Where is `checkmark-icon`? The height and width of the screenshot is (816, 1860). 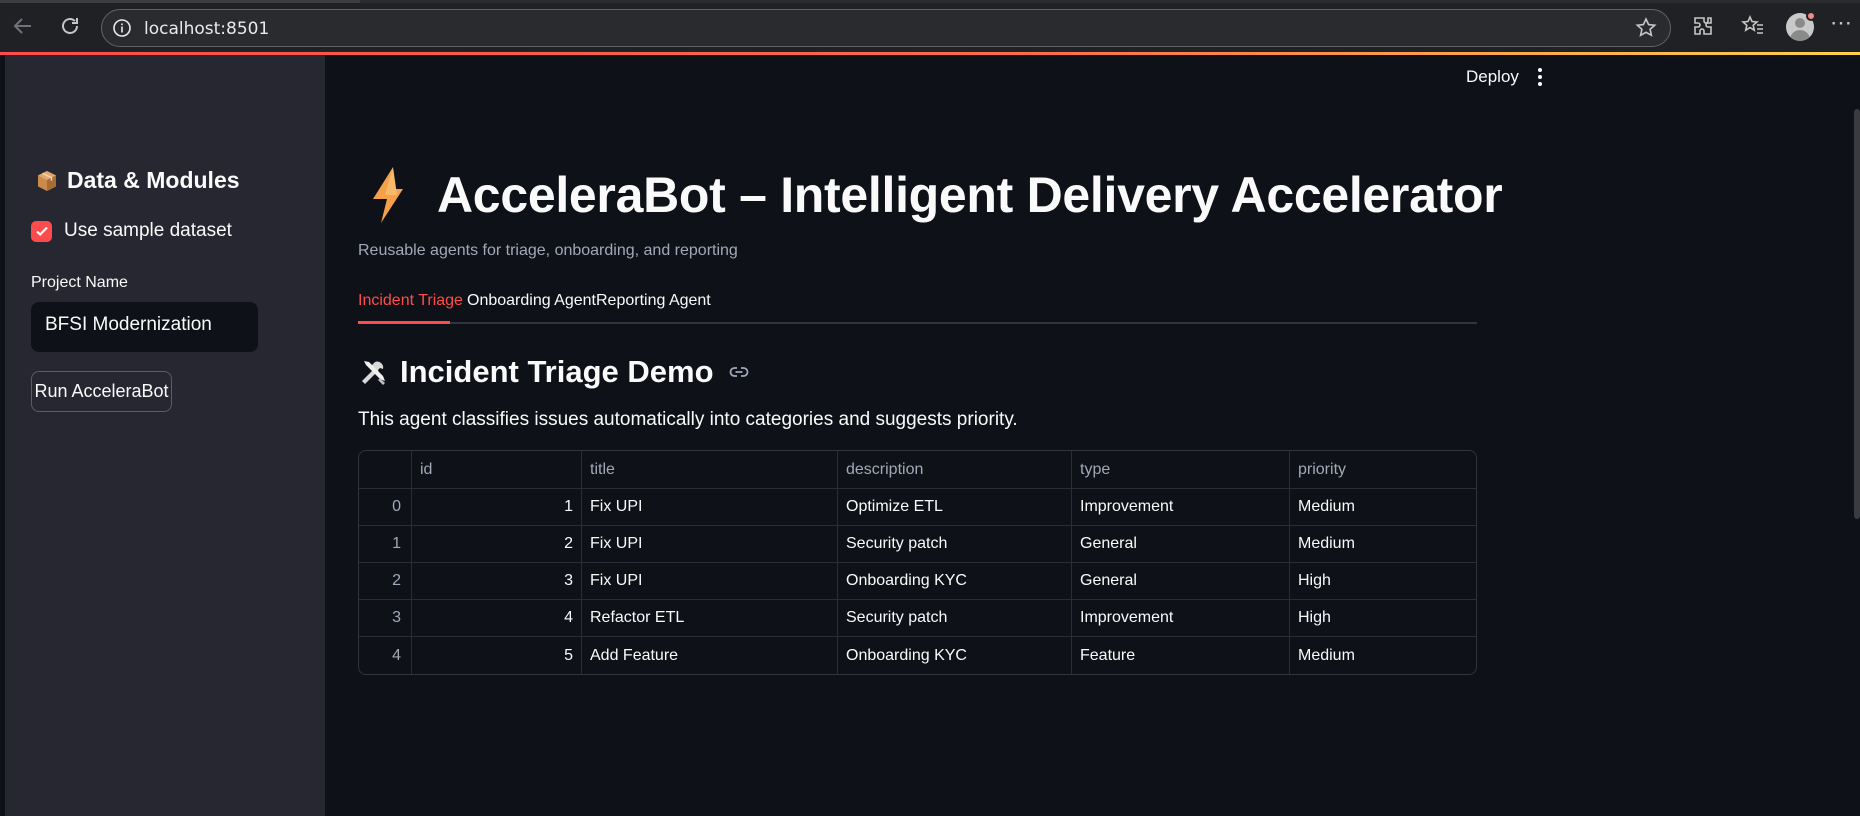 checkmark-icon is located at coordinates (41, 231).